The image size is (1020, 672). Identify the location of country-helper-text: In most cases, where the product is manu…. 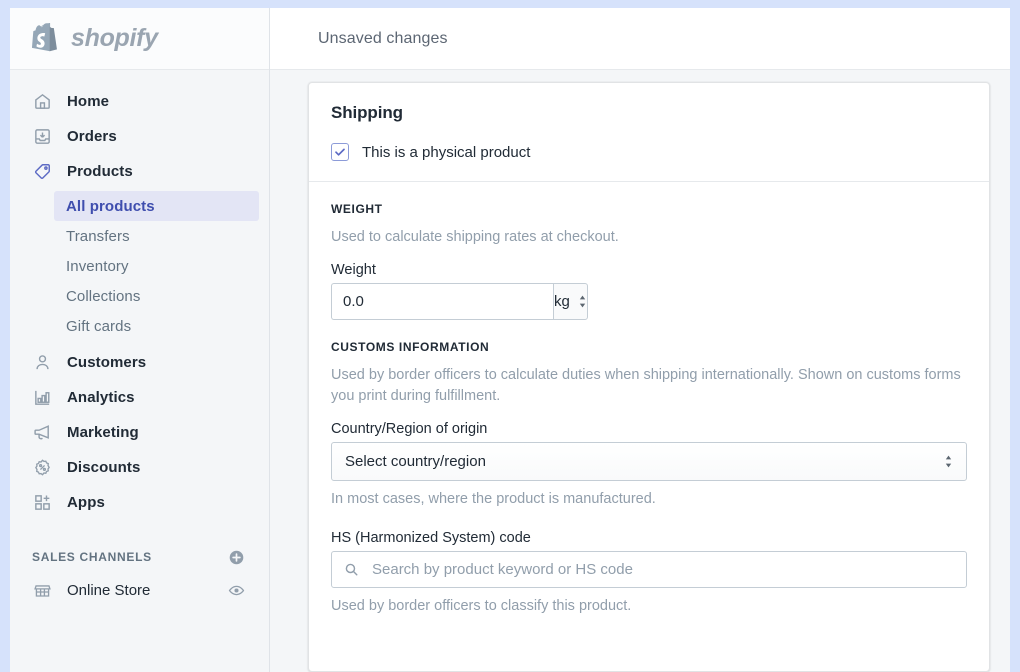
(493, 499).